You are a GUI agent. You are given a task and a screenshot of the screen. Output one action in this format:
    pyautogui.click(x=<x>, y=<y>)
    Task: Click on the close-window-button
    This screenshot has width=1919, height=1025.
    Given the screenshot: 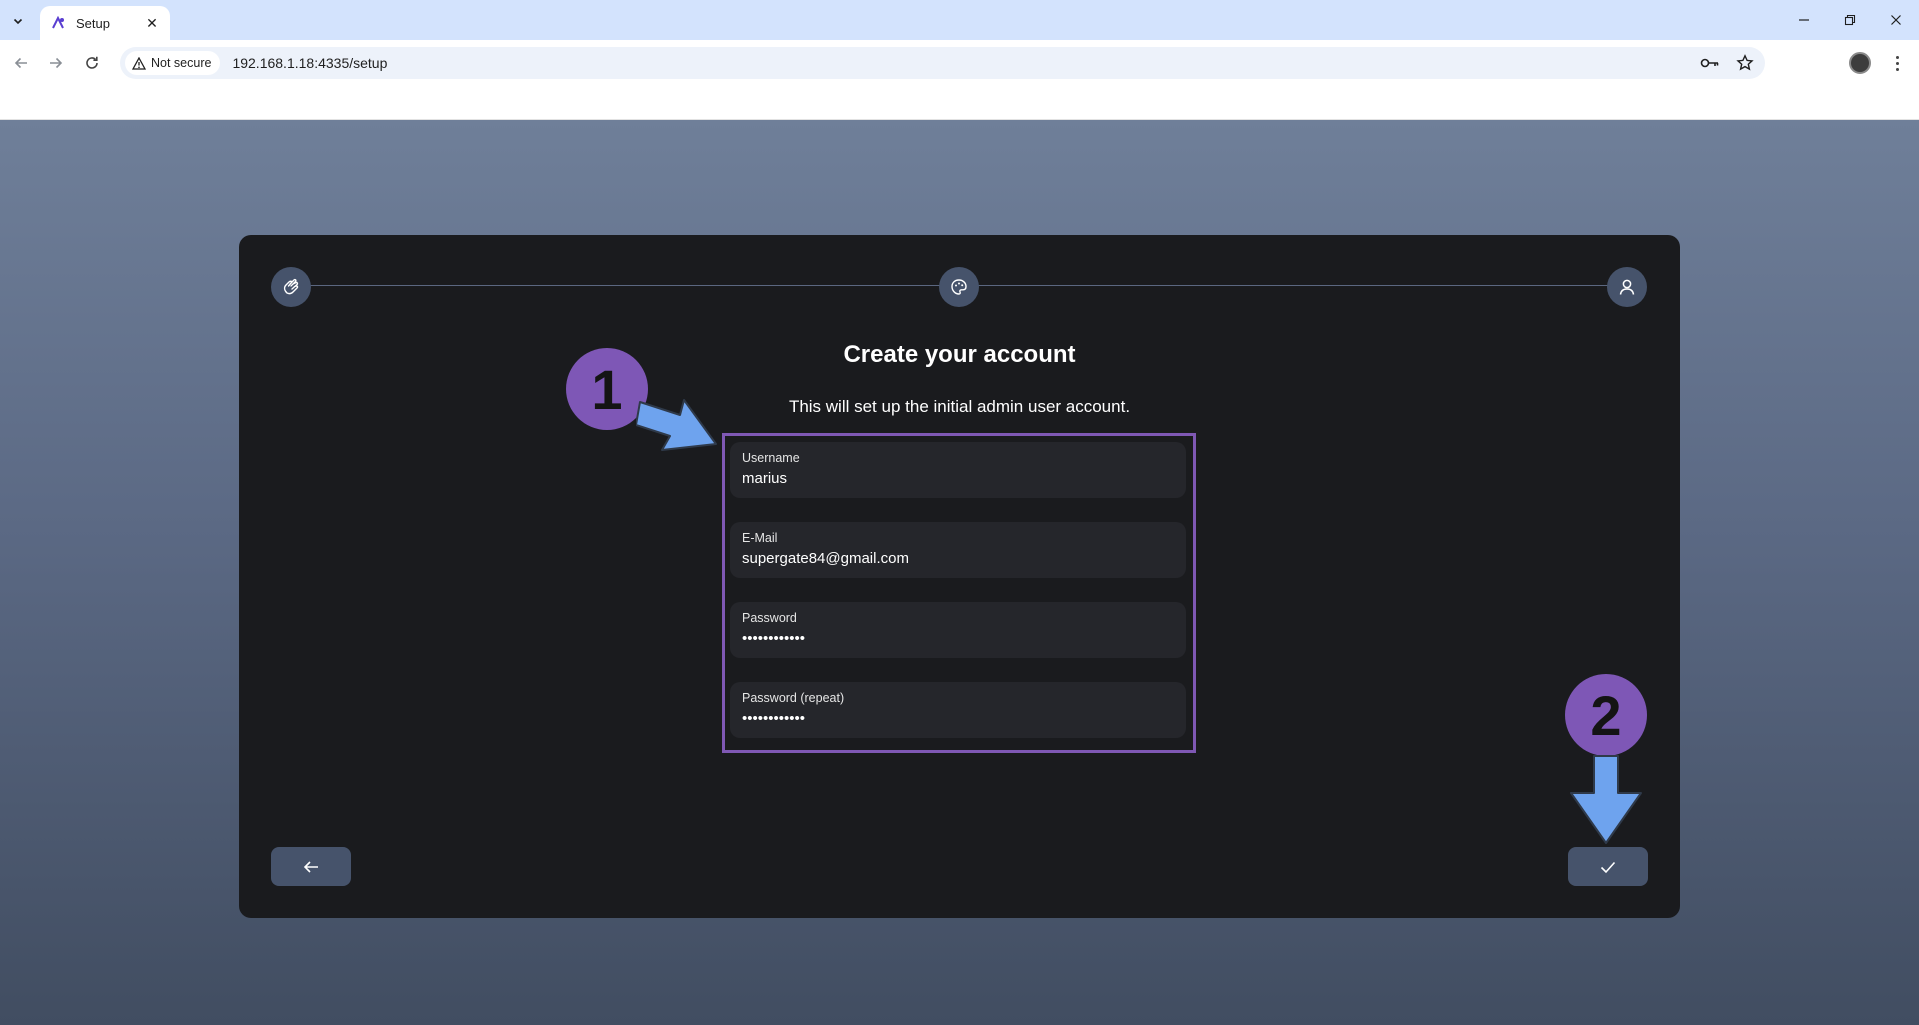 What is the action you would take?
    pyautogui.click(x=1896, y=20)
    